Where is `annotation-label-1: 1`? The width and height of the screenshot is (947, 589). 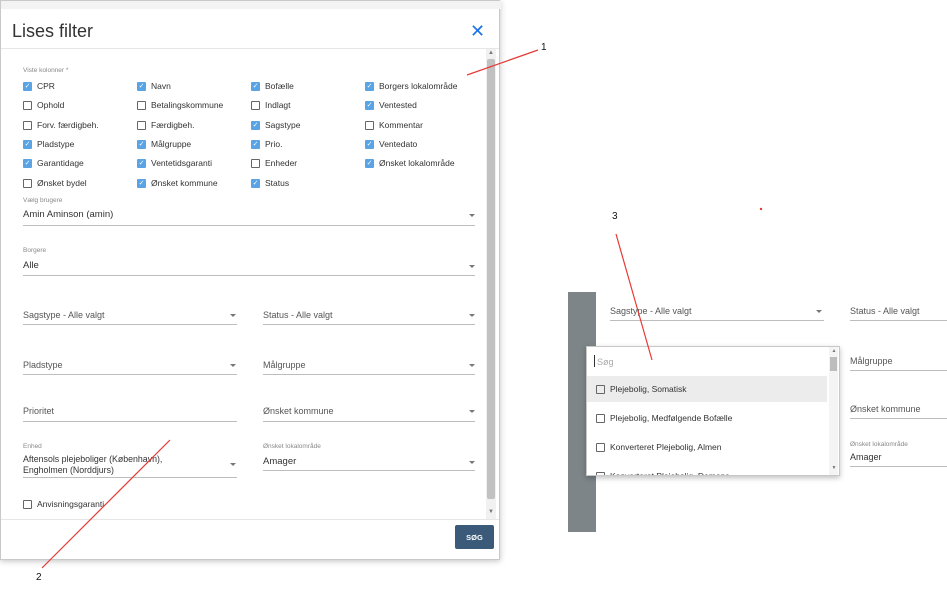 annotation-label-1: 1 is located at coordinates (544, 47).